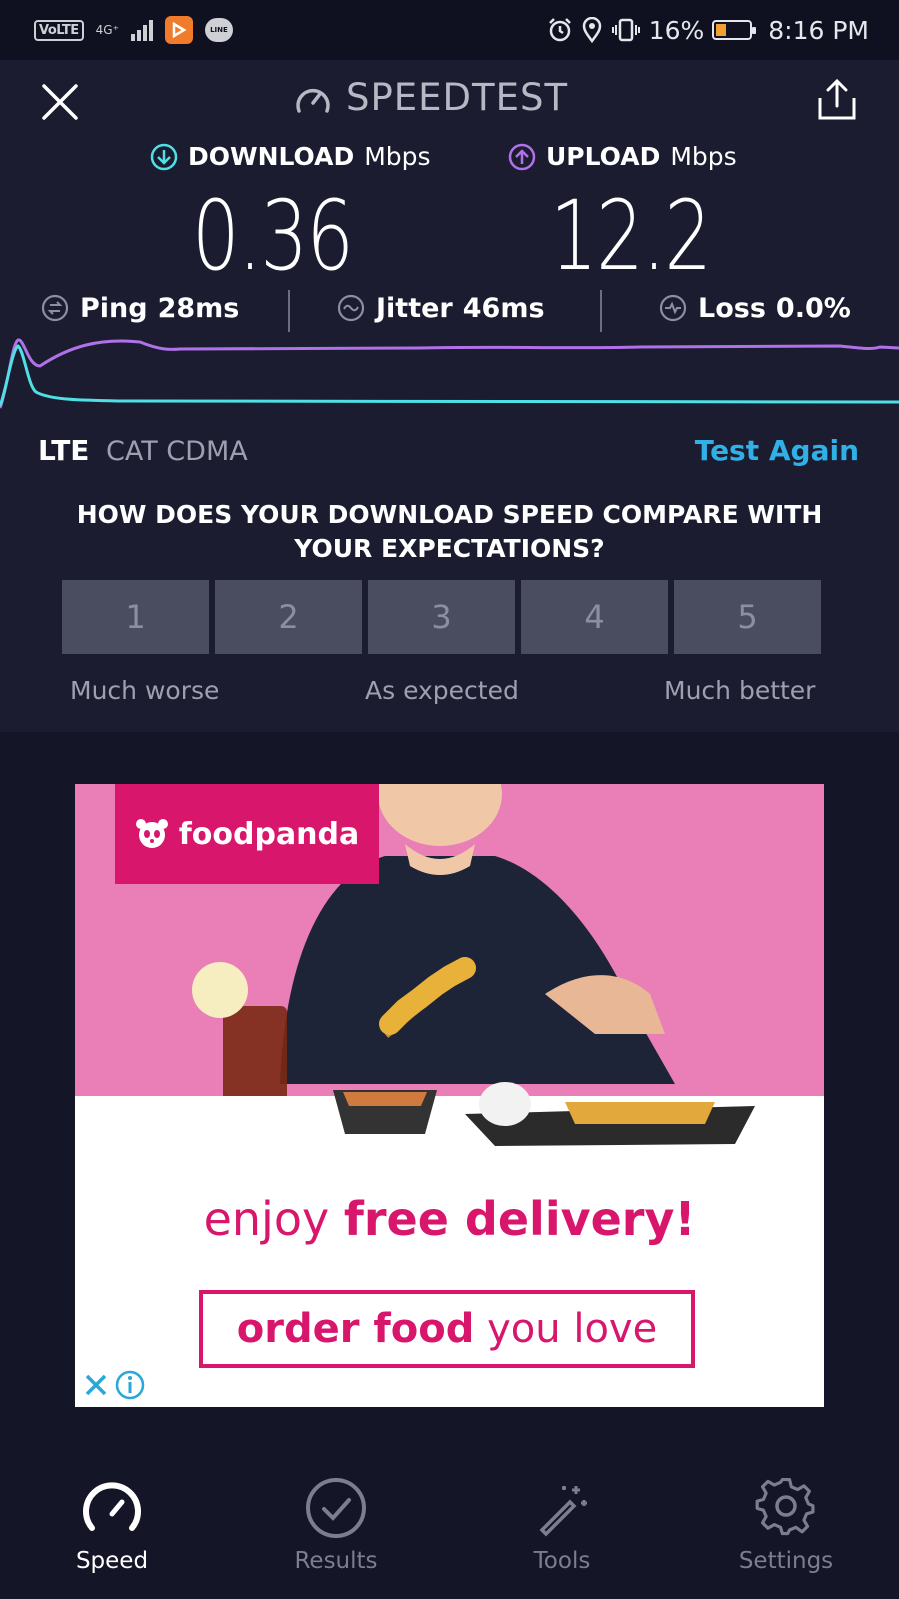 This screenshot has width=899, height=1599. Describe the element at coordinates (572, 1329) in the screenshot. I see `ad-cta-rest: you love` at that location.